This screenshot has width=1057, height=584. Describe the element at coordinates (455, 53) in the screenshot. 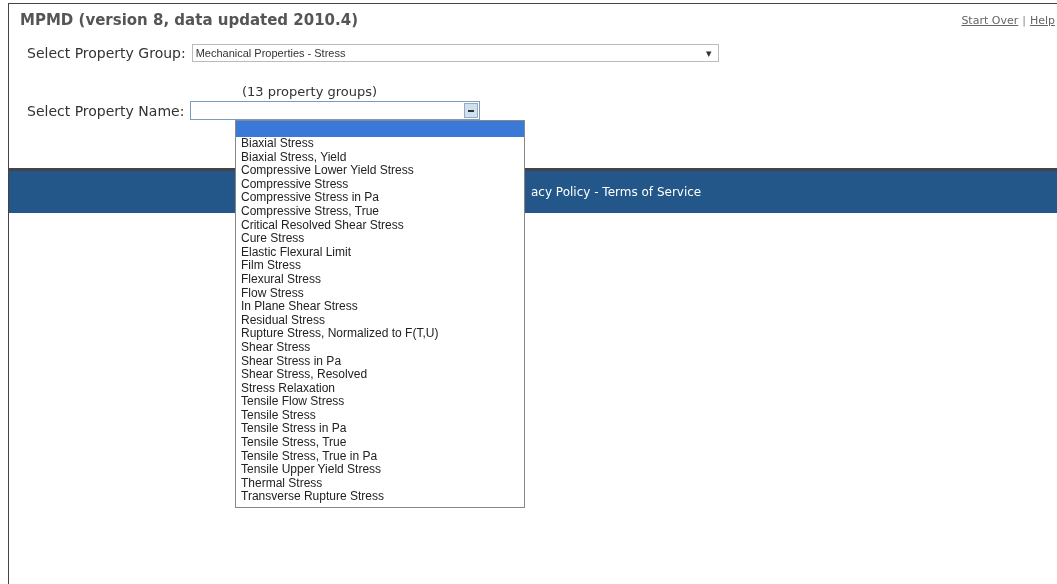

I see `property-group-select: Mechanical Properties - Stress ▾` at that location.